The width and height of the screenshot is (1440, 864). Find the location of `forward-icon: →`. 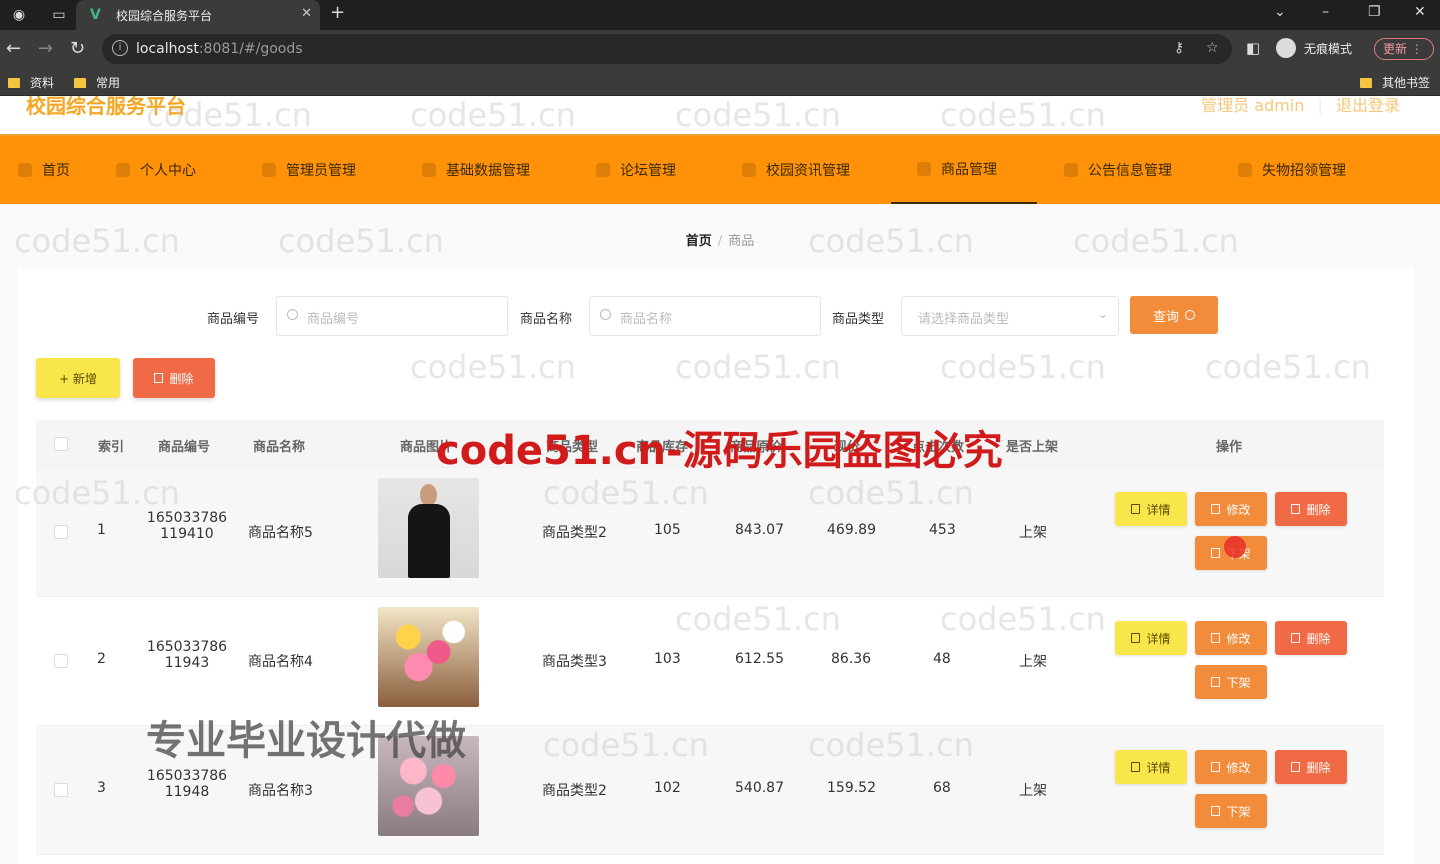

forward-icon: → is located at coordinates (45, 48).